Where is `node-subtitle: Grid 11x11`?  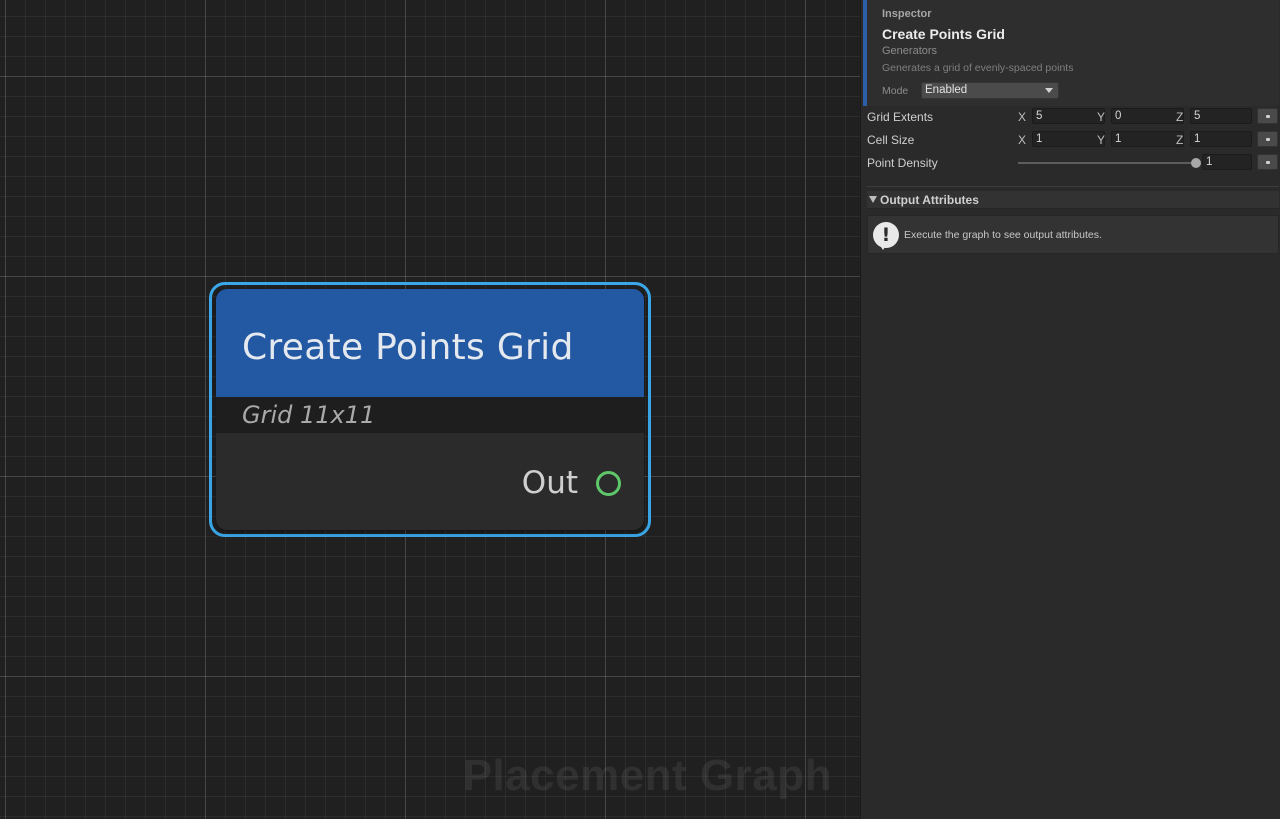
node-subtitle: Grid 11x11 is located at coordinates (309, 415).